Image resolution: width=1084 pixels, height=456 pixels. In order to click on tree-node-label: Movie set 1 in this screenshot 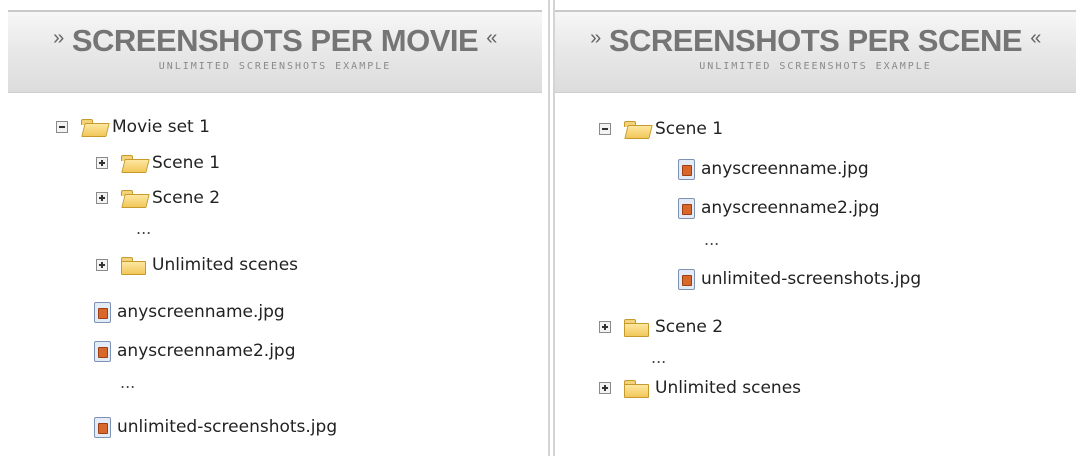, I will do `click(161, 127)`.